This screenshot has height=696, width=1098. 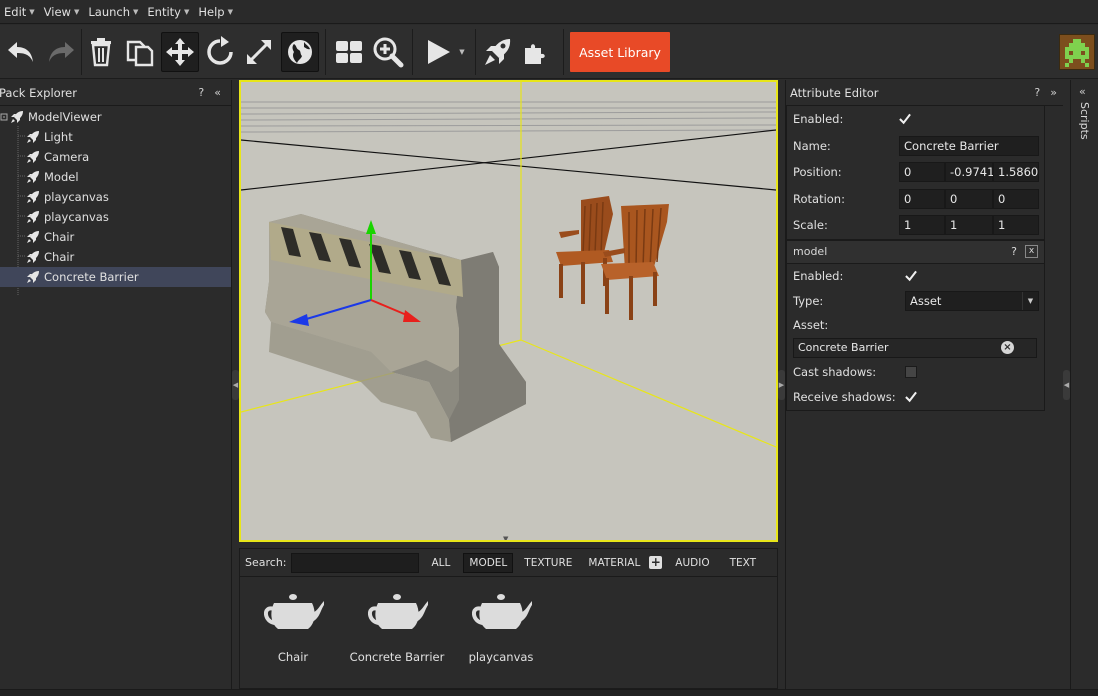 I want to click on filter-text: TEXT, so click(x=743, y=563).